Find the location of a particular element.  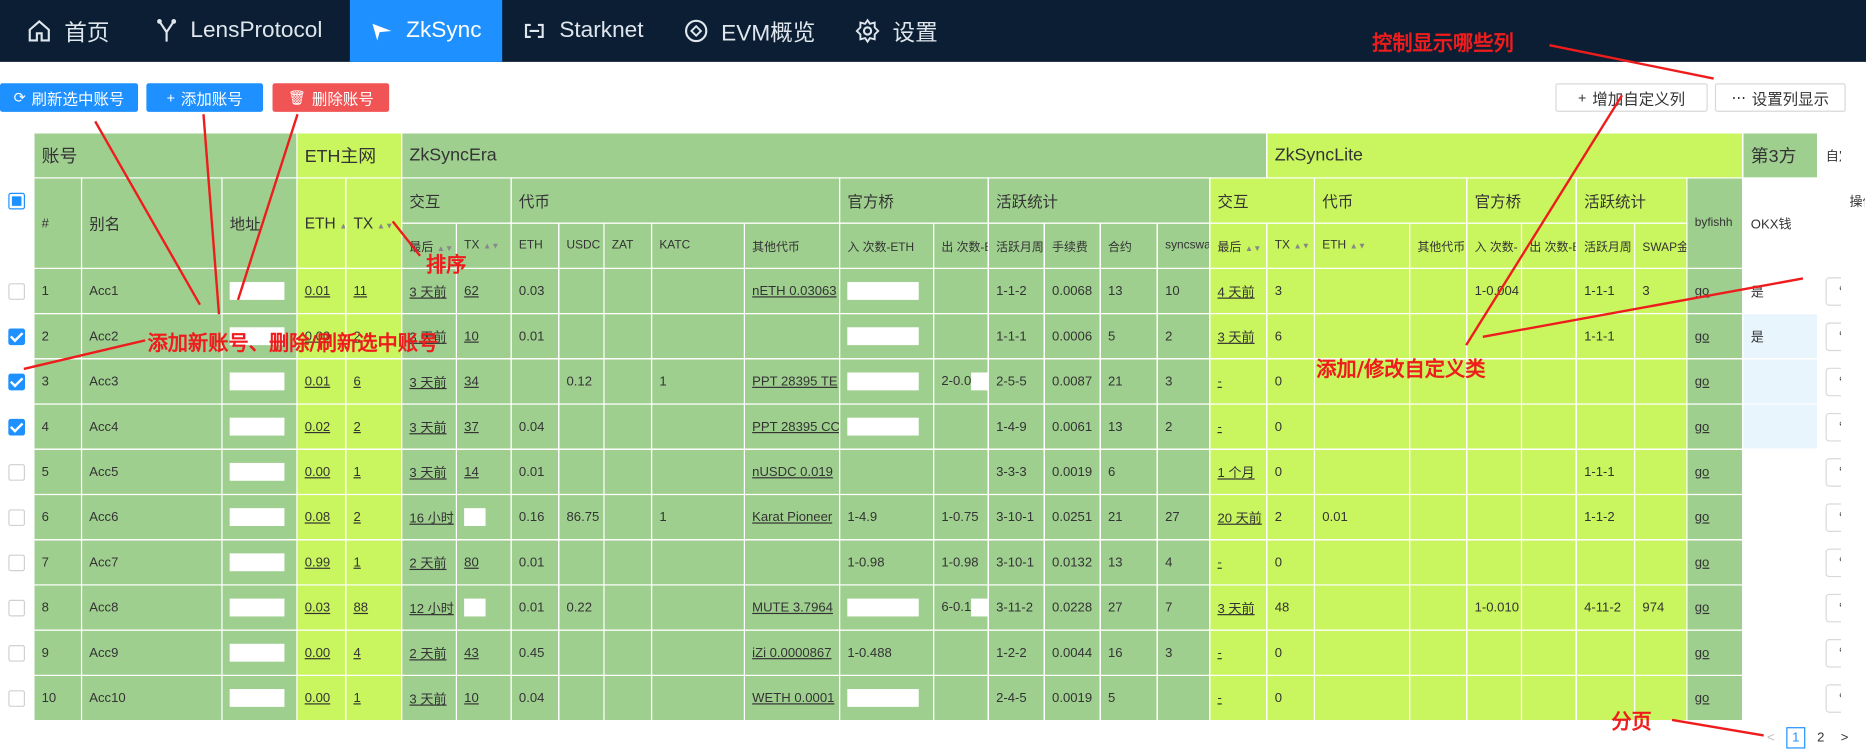

cell-era-other-value: PPT 28395 CC is located at coordinates (795, 426).